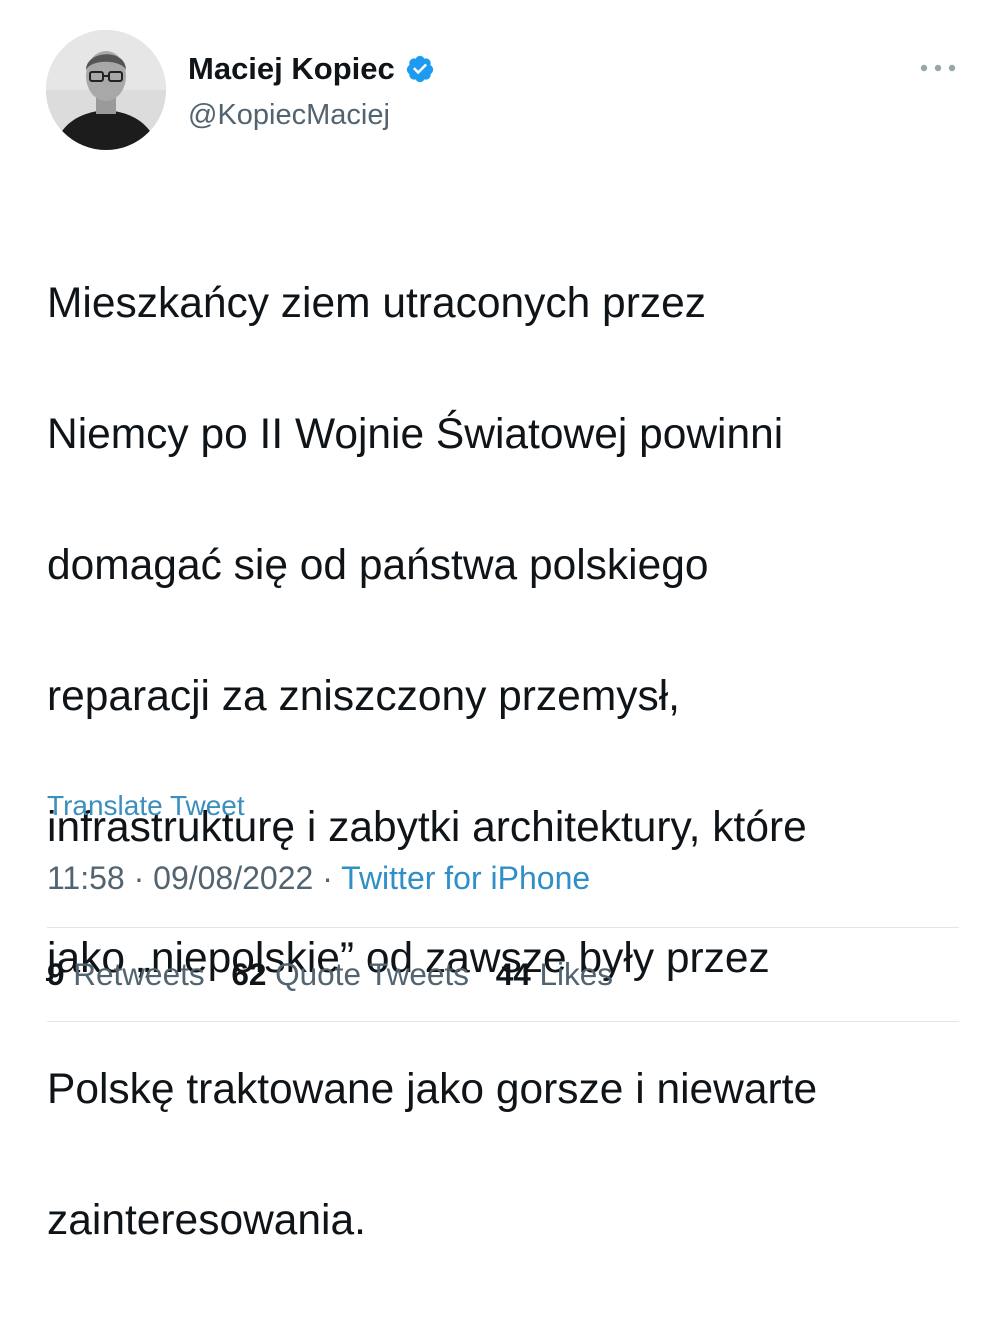 The image size is (1006, 1319). Describe the element at coordinates (432, 1089) in the screenshot. I see `tweet-text-line: Polskę traktowane jako gorsze i niewarte` at that location.